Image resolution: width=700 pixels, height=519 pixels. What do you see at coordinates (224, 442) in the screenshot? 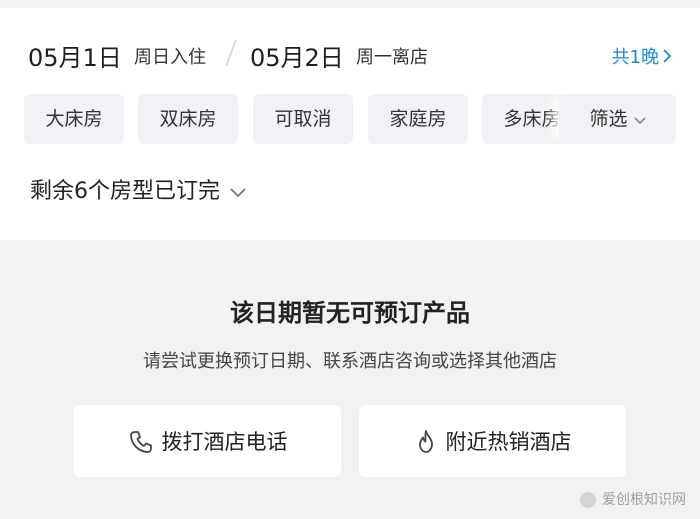
I see `call-hotel-label: 拨打酒店电话` at bounding box center [224, 442].